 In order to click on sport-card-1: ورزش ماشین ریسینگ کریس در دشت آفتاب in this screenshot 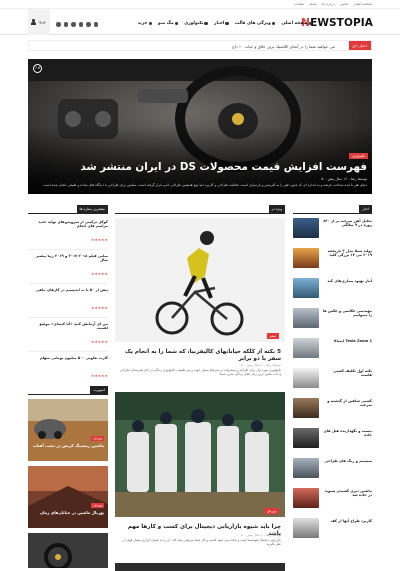, I will do `click(68, 430)`.